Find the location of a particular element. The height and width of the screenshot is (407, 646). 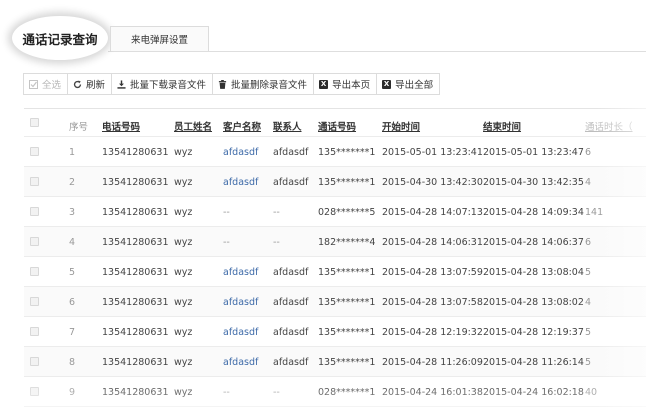

select-all-button: 全选 is located at coordinates (46, 84).